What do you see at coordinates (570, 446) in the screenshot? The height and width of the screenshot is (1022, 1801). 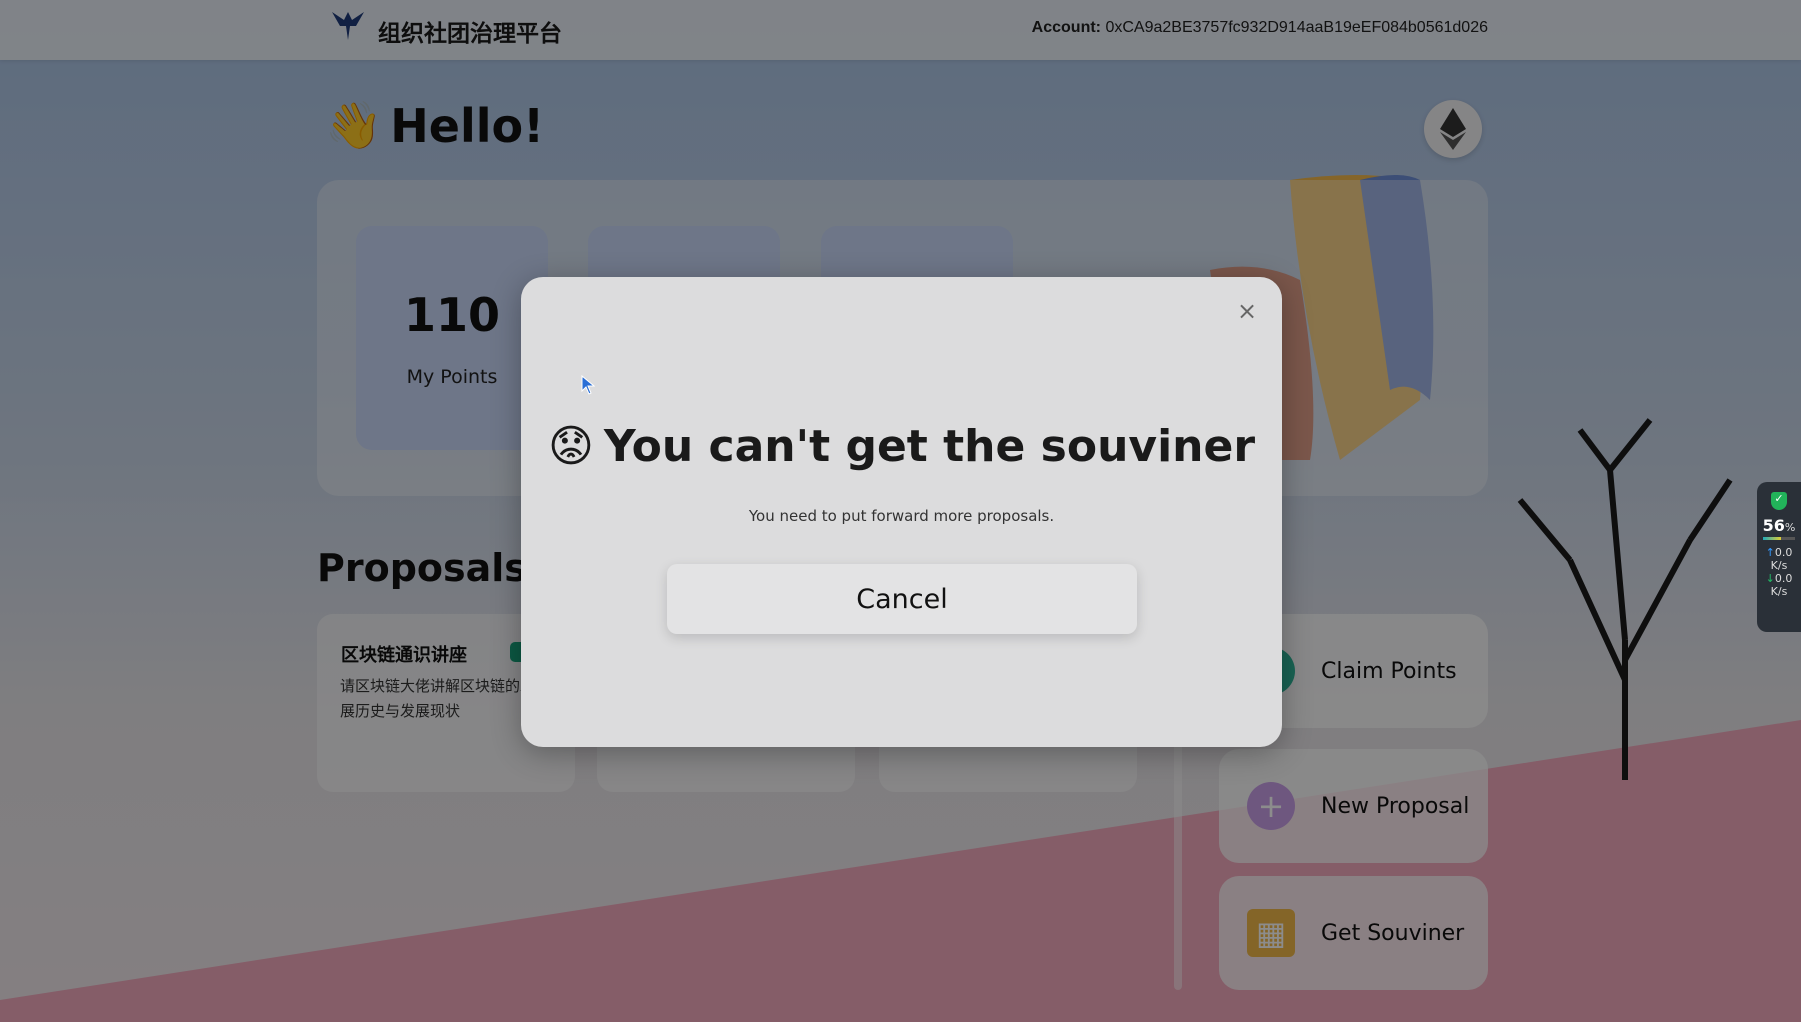 I see `worried-face-icon: 😟` at bounding box center [570, 446].